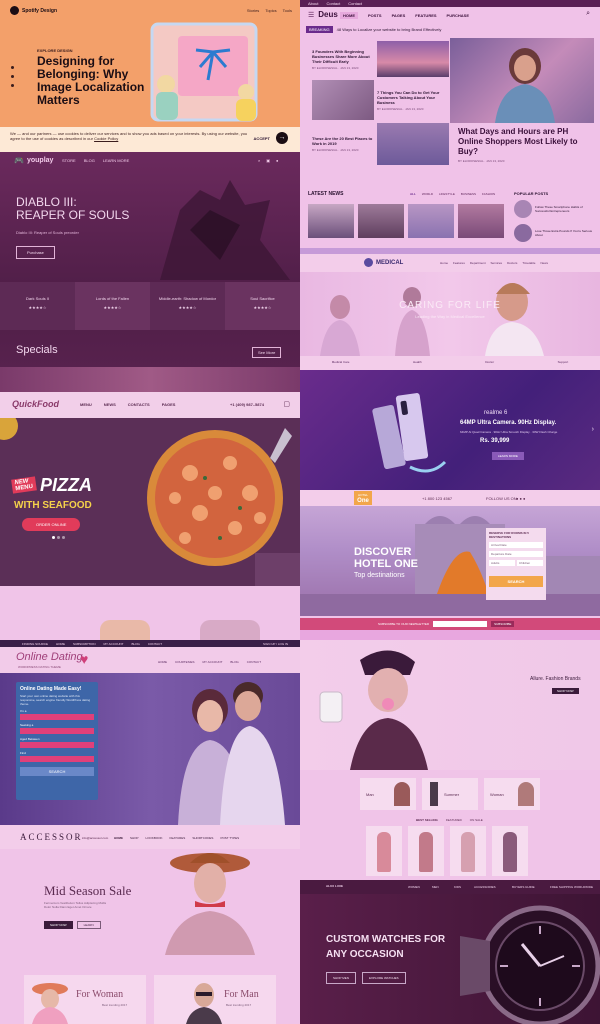  Describe the element at coordinates (447, 194) in the screenshot. I see `tab-lifestyle: LIFESTYLE` at that location.